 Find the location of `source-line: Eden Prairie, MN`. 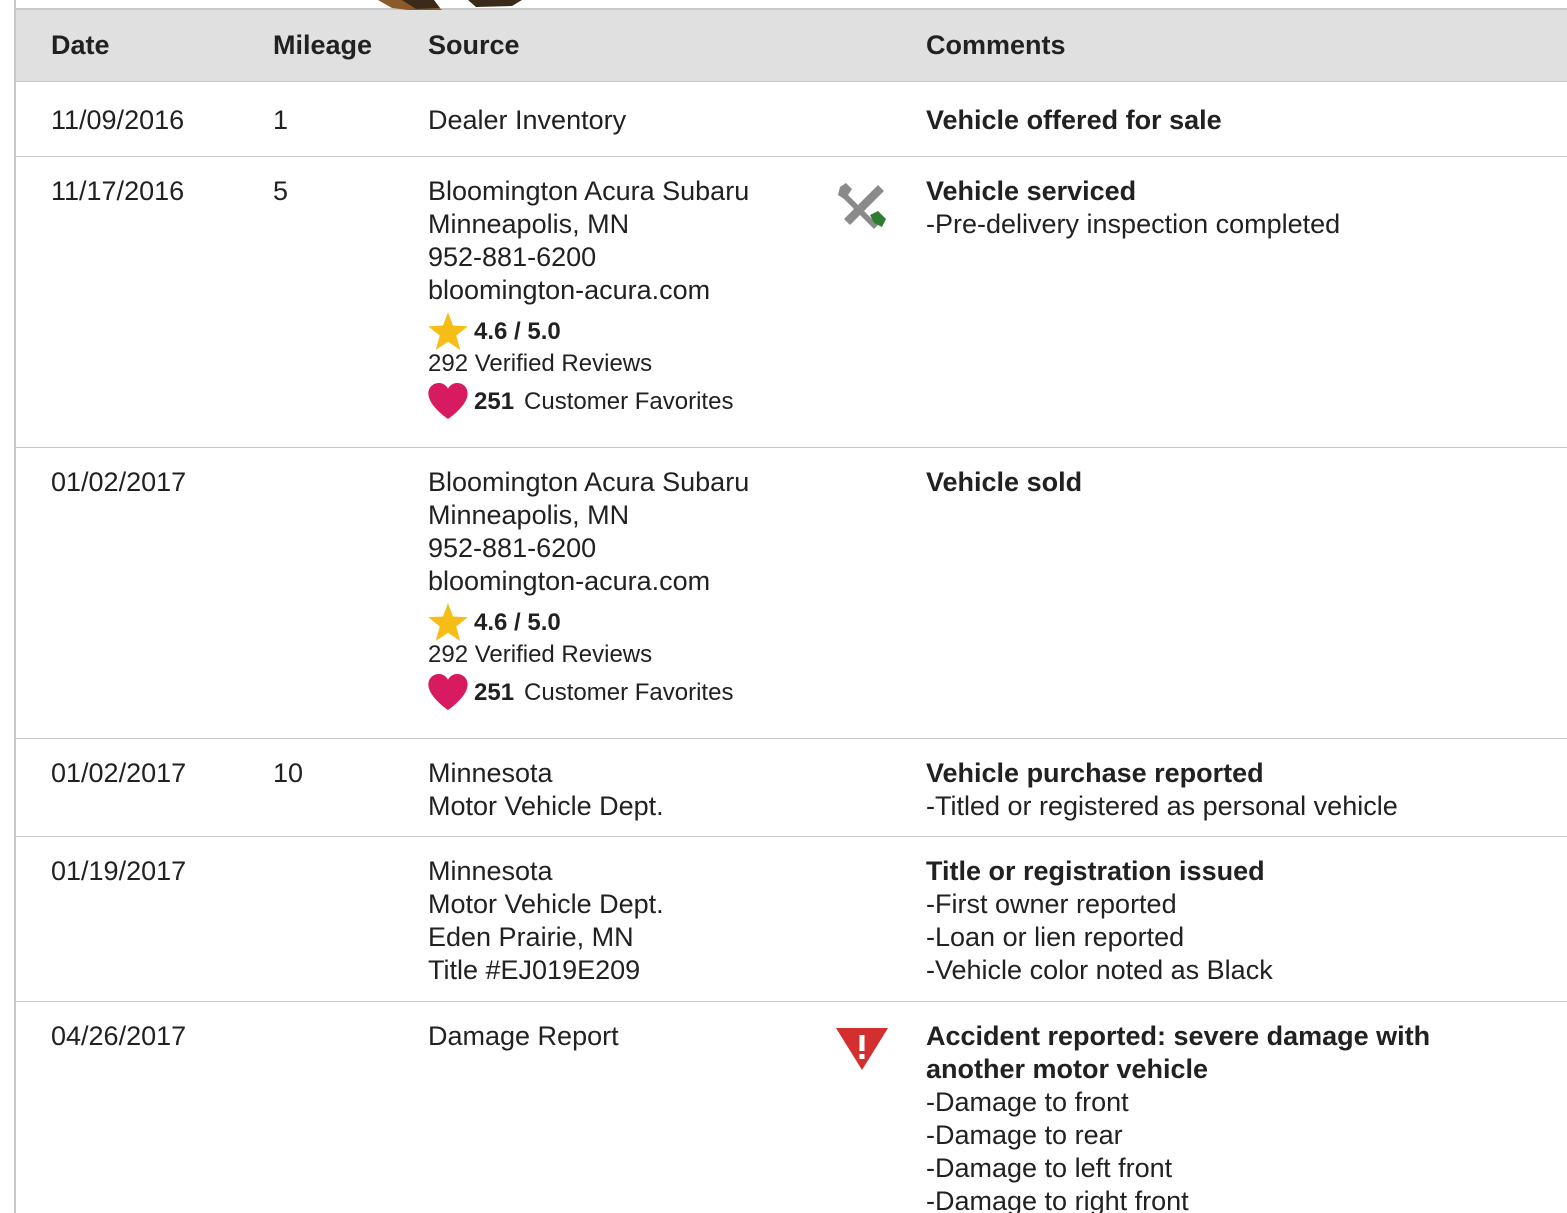

source-line: Eden Prairie, MN is located at coordinates (531, 937).